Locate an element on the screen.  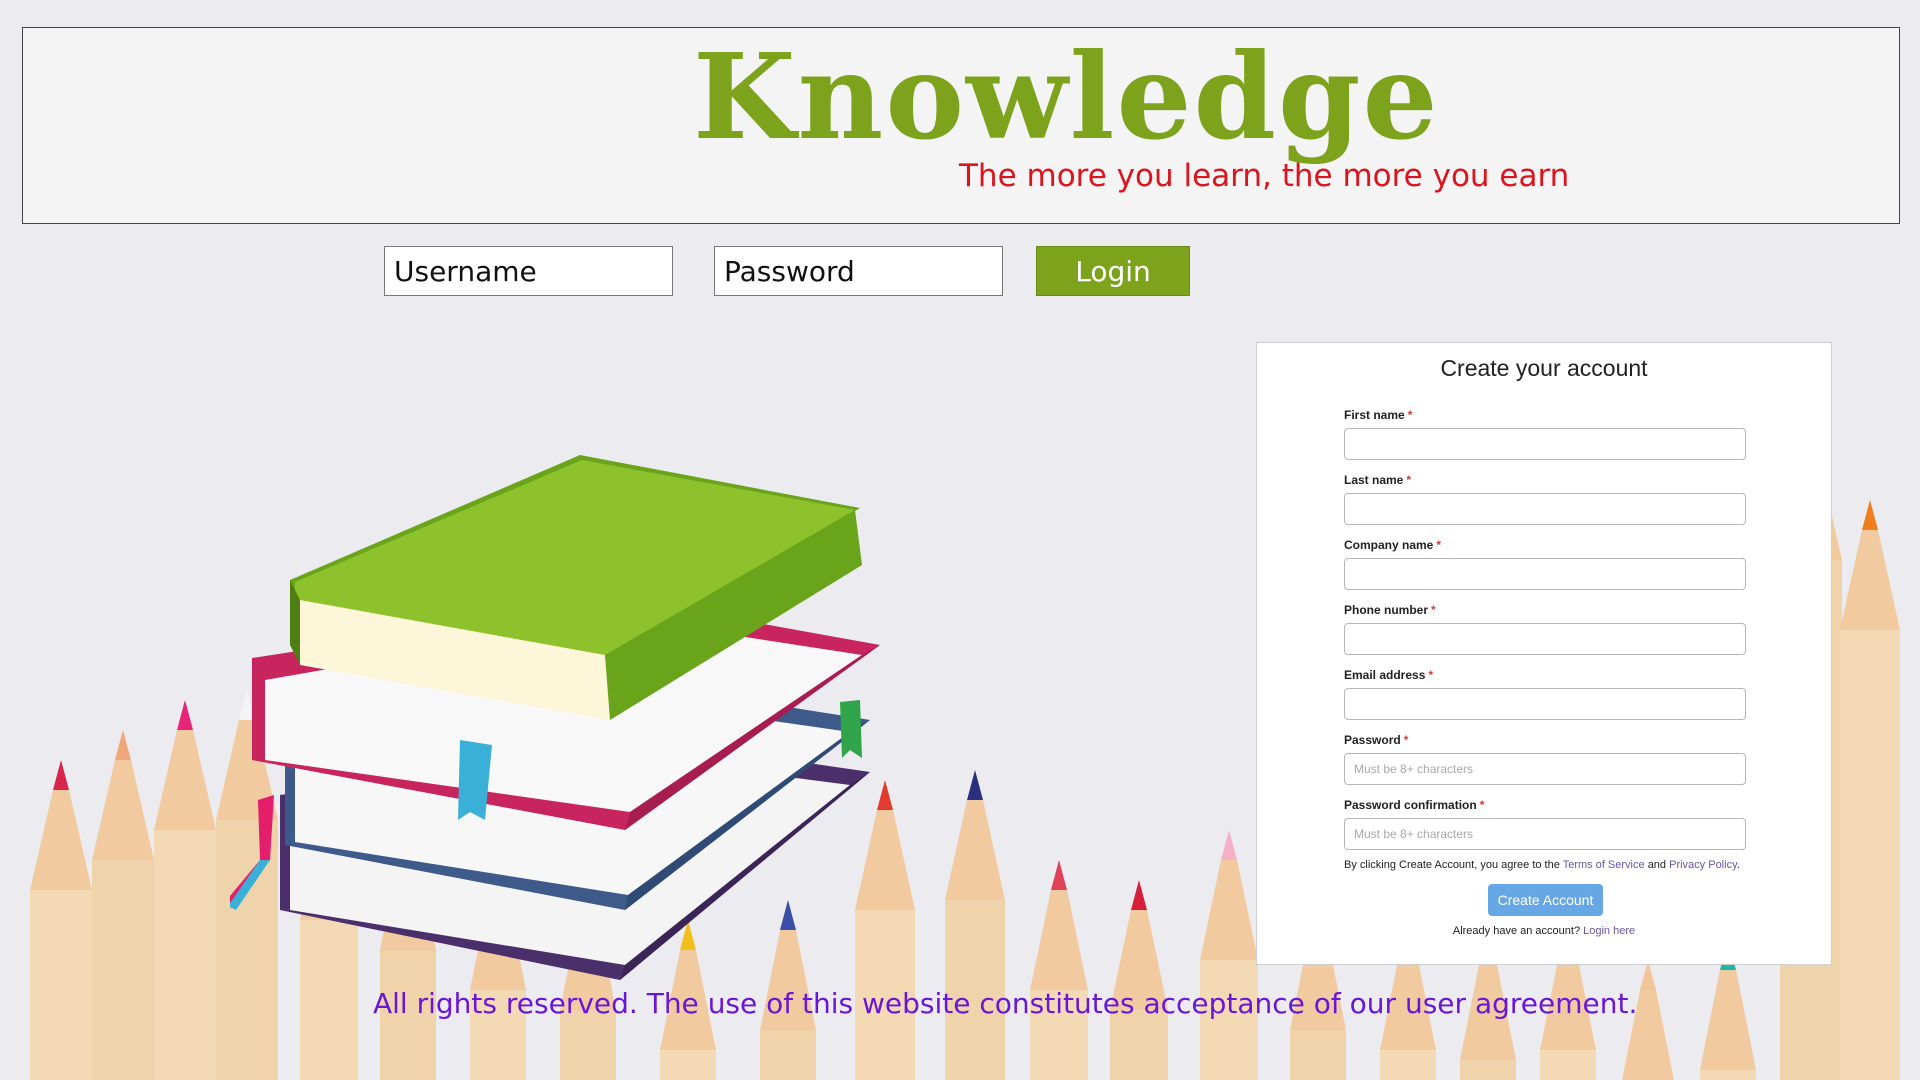
privacy-policy-link: Privacy Policy is located at coordinates (1703, 865).